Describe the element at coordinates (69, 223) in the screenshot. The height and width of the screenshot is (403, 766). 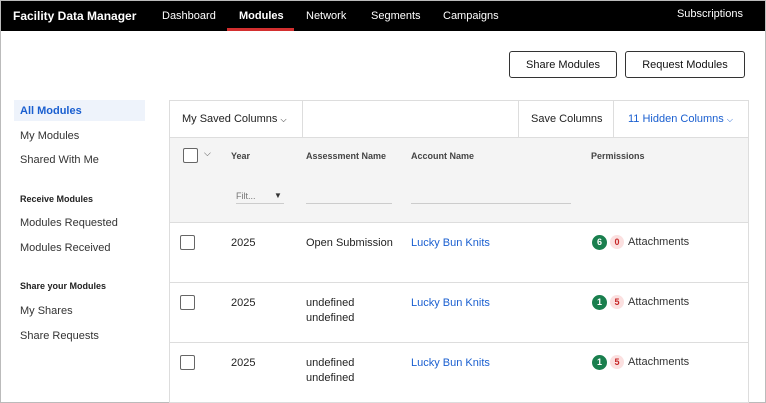
I see `sidebar-item-modules-requested: Modules Requested` at that location.